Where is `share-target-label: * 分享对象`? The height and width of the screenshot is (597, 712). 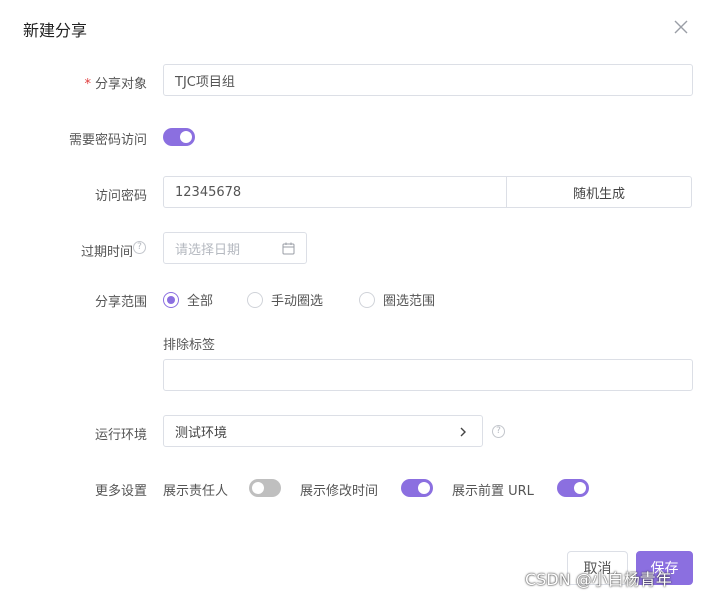 share-target-label: * 分享对象 is located at coordinates (115, 82).